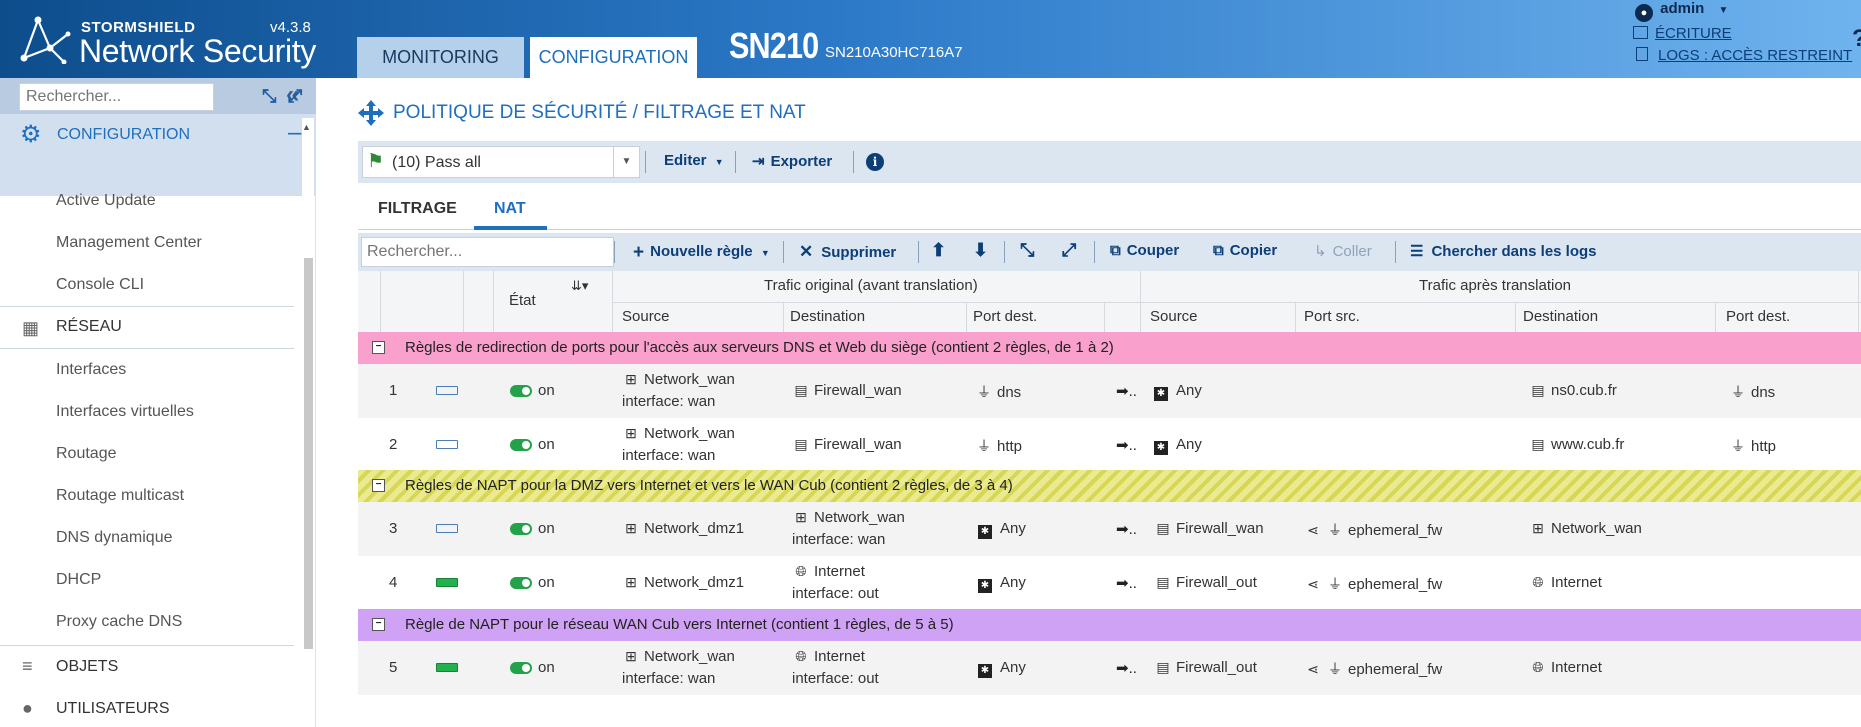 This screenshot has width=1861, height=727. Describe the element at coordinates (1218, 250) in the screenshot. I see `copy-icon: ⧉` at that location.